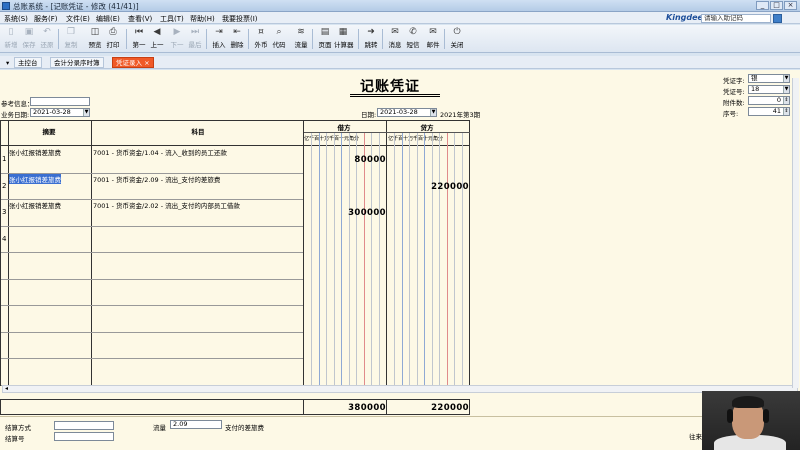  What do you see at coordinates (95, 45) in the screenshot?
I see `toolbar-label: 预览` at bounding box center [95, 45].